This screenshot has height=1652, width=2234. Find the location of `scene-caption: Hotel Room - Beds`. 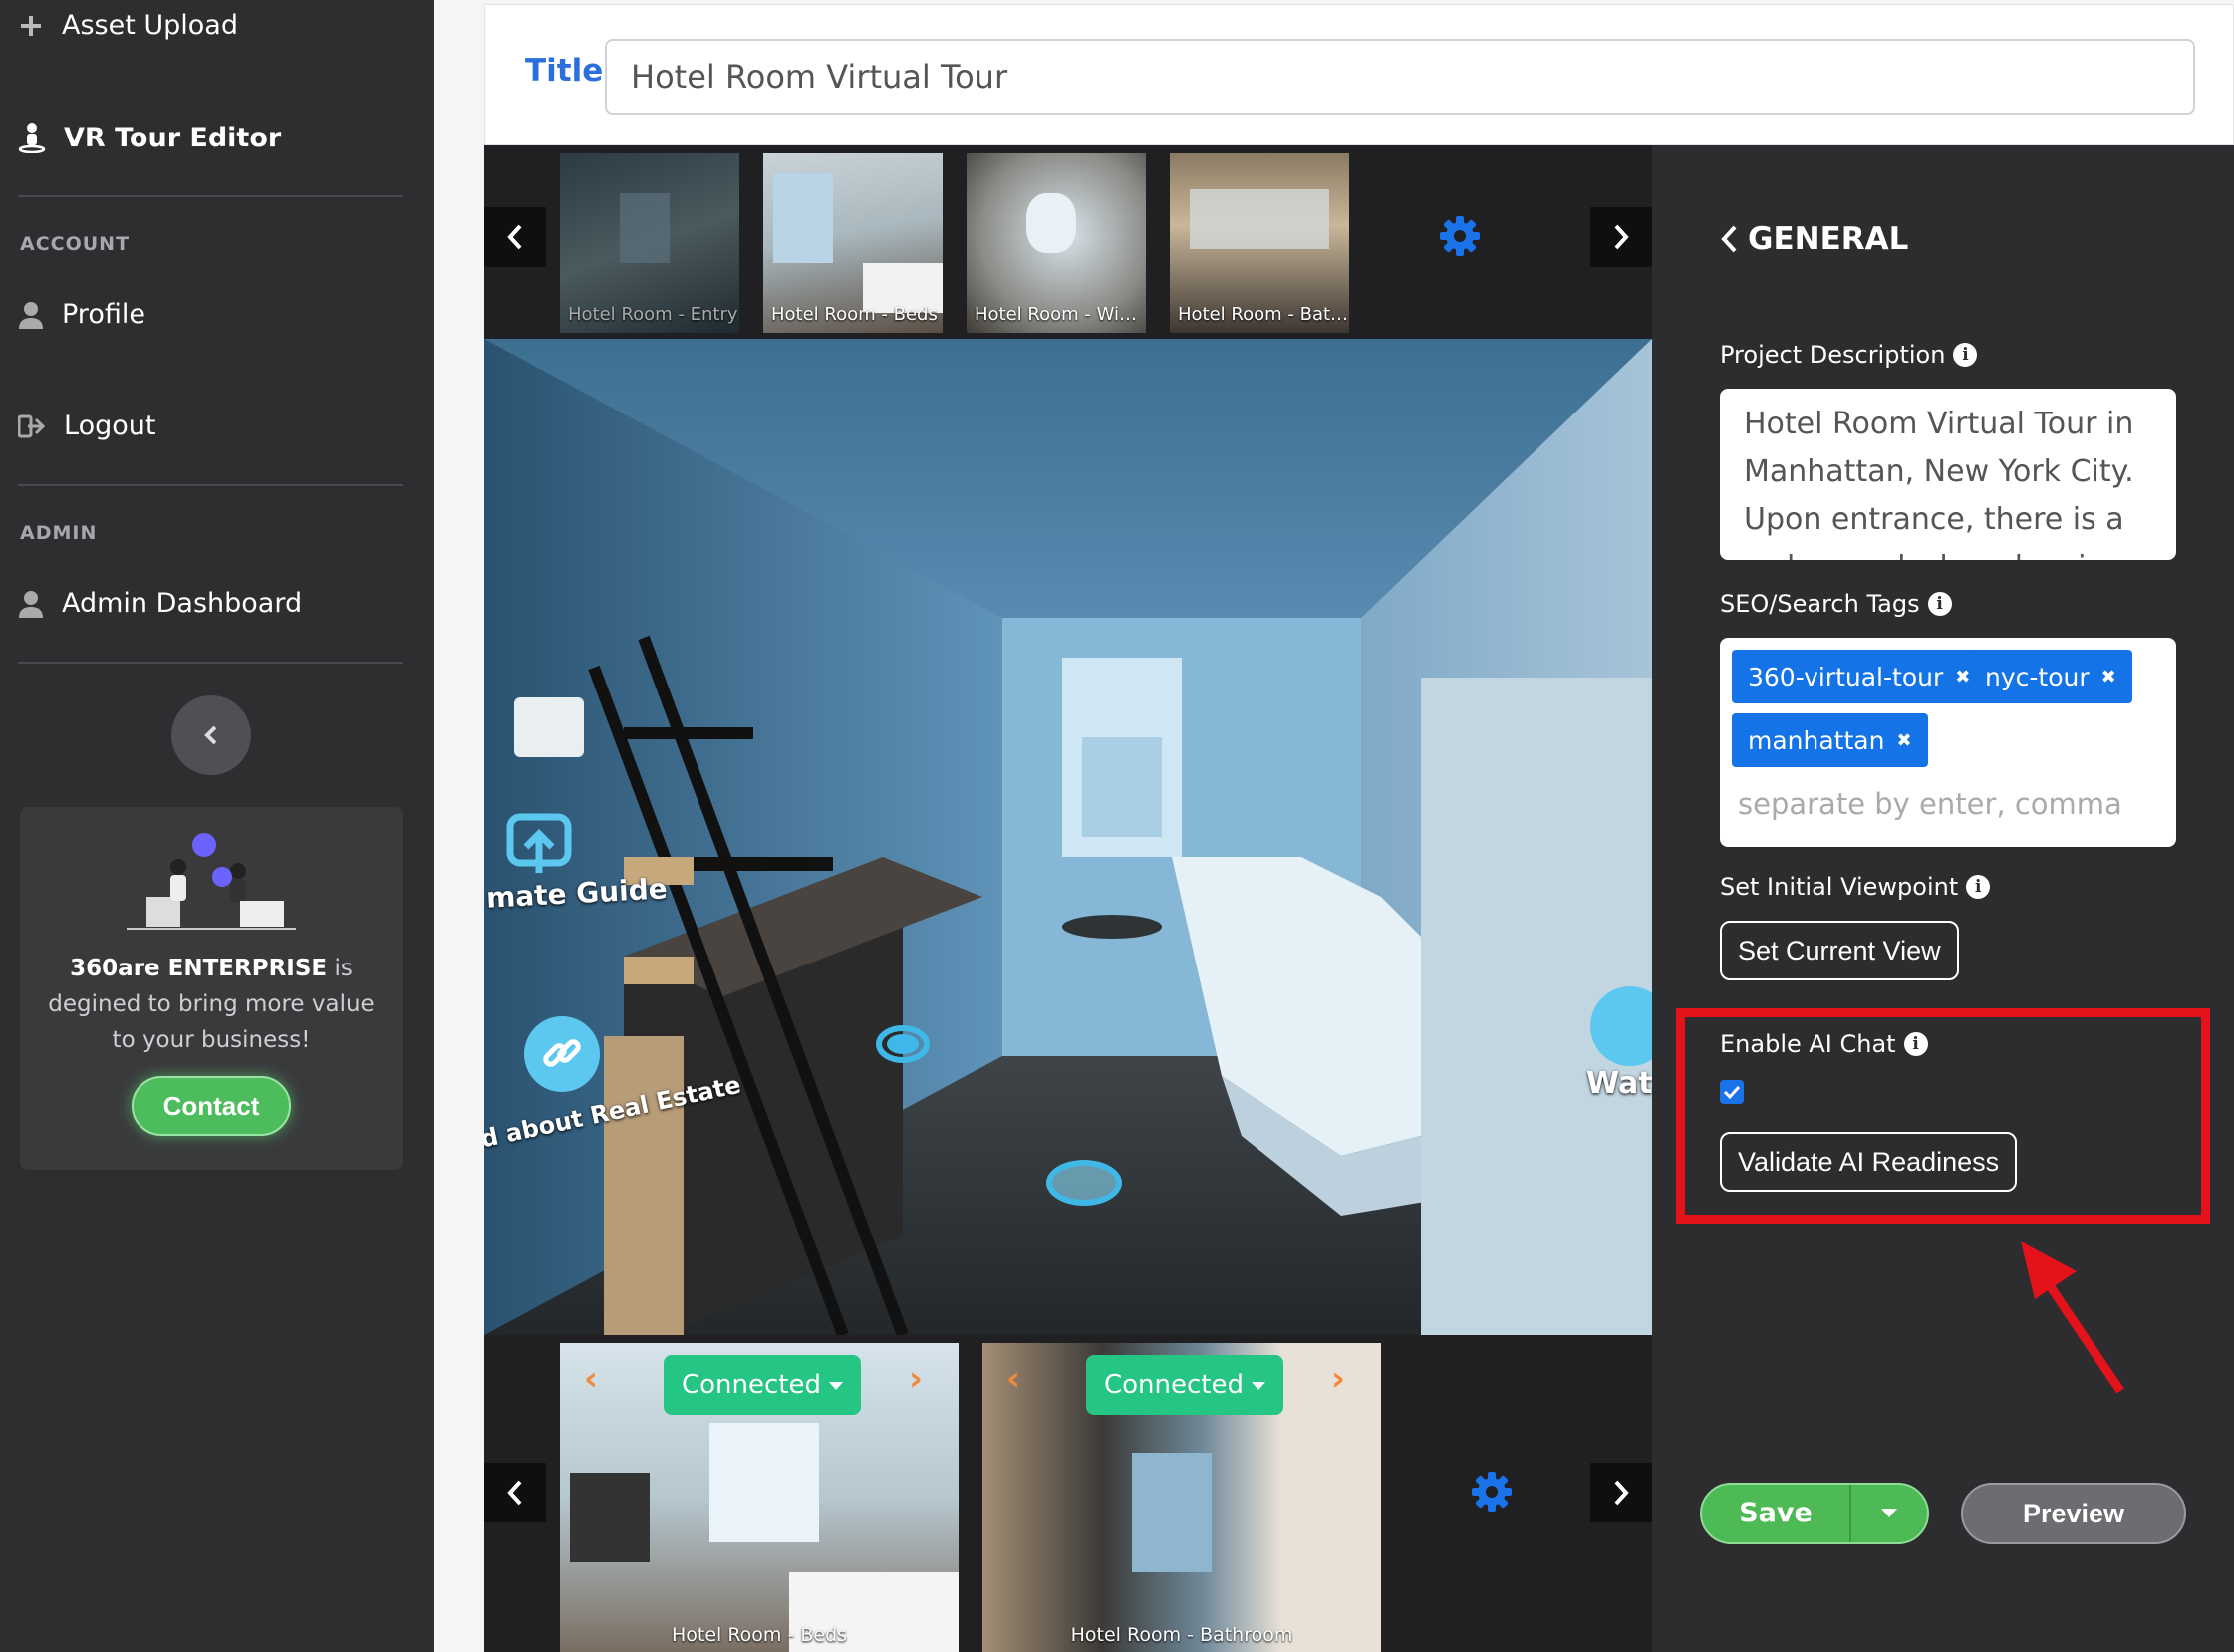

scene-caption: Hotel Room - Beds is located at coordinates (759, 1635).